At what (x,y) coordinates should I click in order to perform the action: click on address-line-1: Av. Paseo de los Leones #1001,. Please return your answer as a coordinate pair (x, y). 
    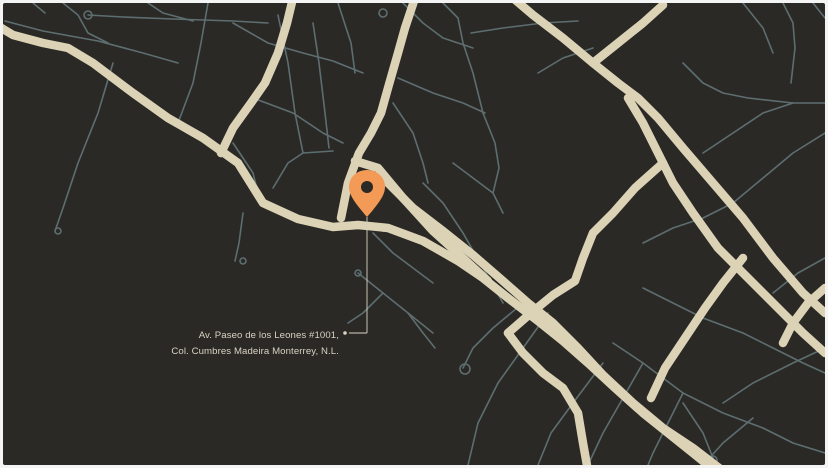
    Looking at the image, I should click on (268, 335).